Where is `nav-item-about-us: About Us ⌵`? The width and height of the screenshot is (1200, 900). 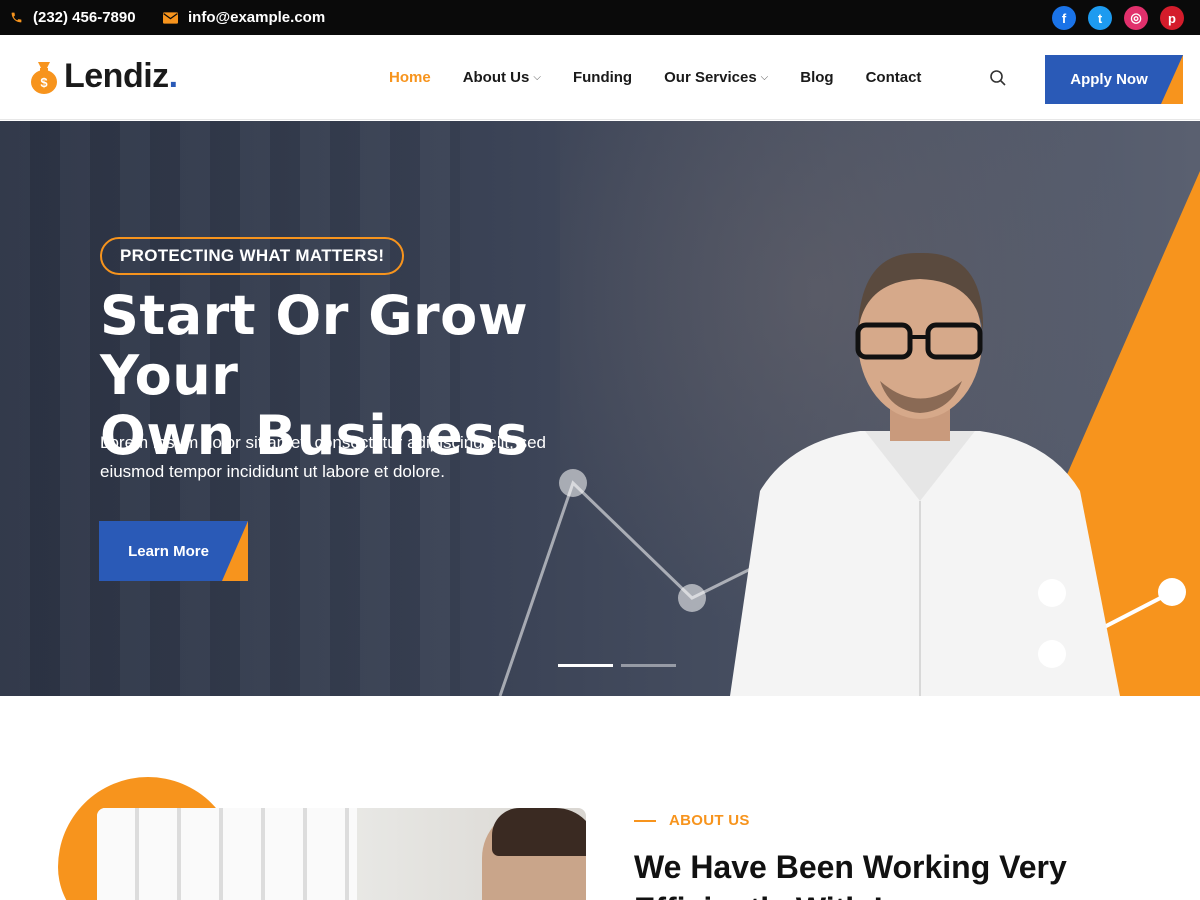
nav-item-about-us: About Us ⌵ is located at coordinates (502, 77).